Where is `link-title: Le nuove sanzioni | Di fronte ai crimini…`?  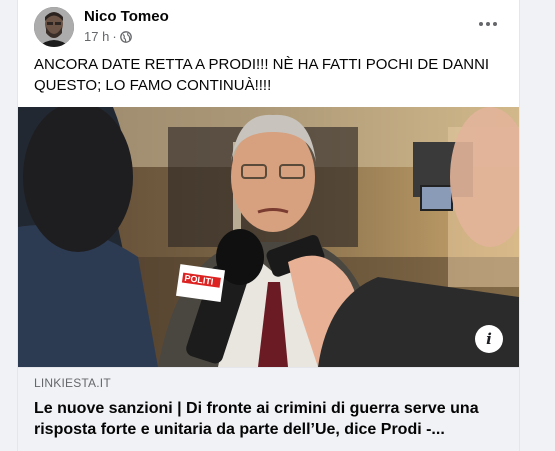
link-title: Le nuove sanzioni | Di fronte ai crimini… is located at coordinates (269, 419).